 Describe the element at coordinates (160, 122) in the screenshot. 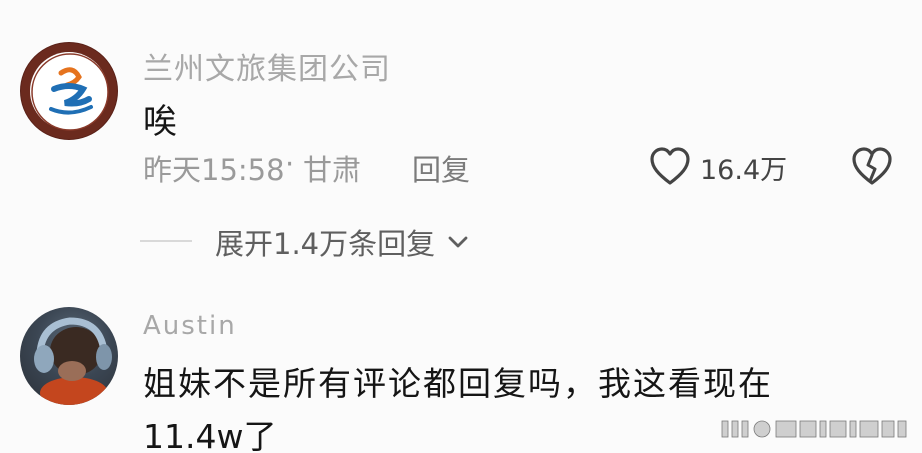

I see `comment-text: 唉` at that location.